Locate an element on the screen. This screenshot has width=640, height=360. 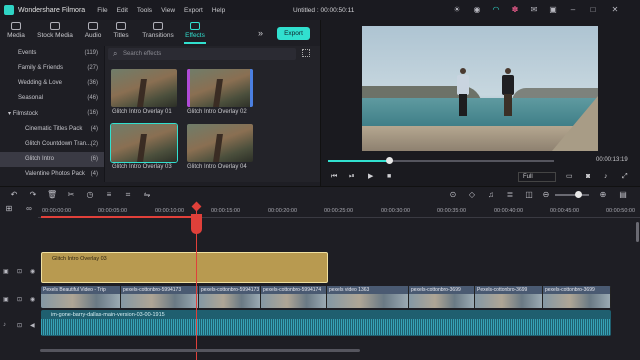
speaker-icon: ◀ is located at coordinates (32, 325).